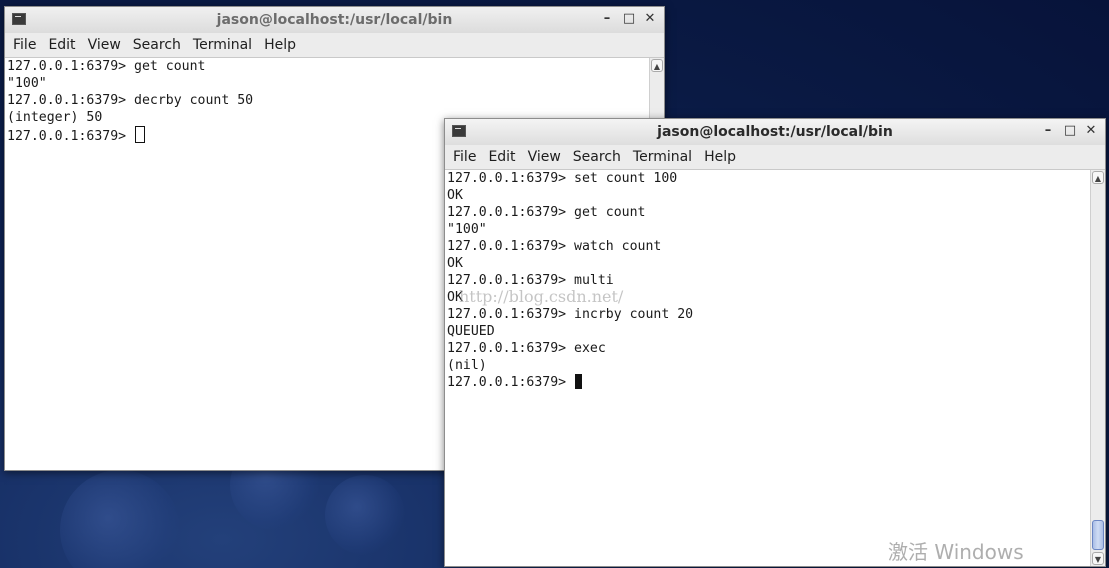 The height and width of the screenshot is (568, 1109). What do you see at coordinates (1097, 368) in the screenshot?
I see `vertical-scrollbar: ▲ ▼` at bounding box center [1097, 368].